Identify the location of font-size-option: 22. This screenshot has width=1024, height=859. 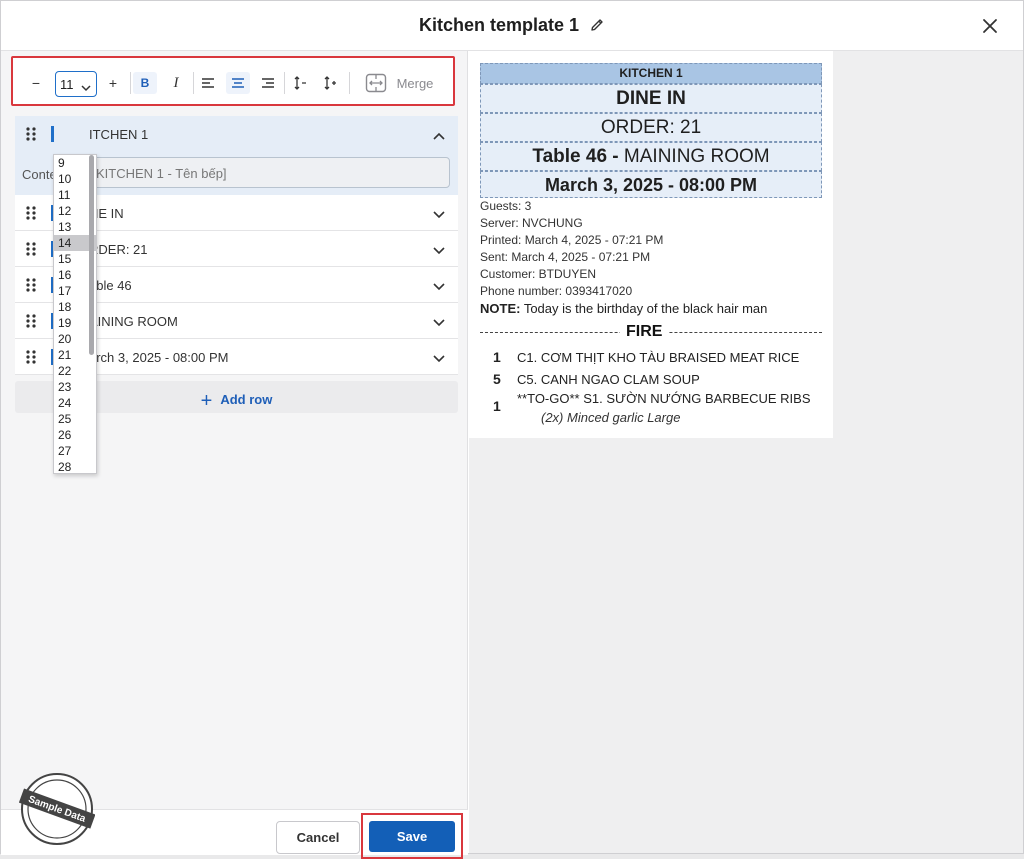
(75, 371).